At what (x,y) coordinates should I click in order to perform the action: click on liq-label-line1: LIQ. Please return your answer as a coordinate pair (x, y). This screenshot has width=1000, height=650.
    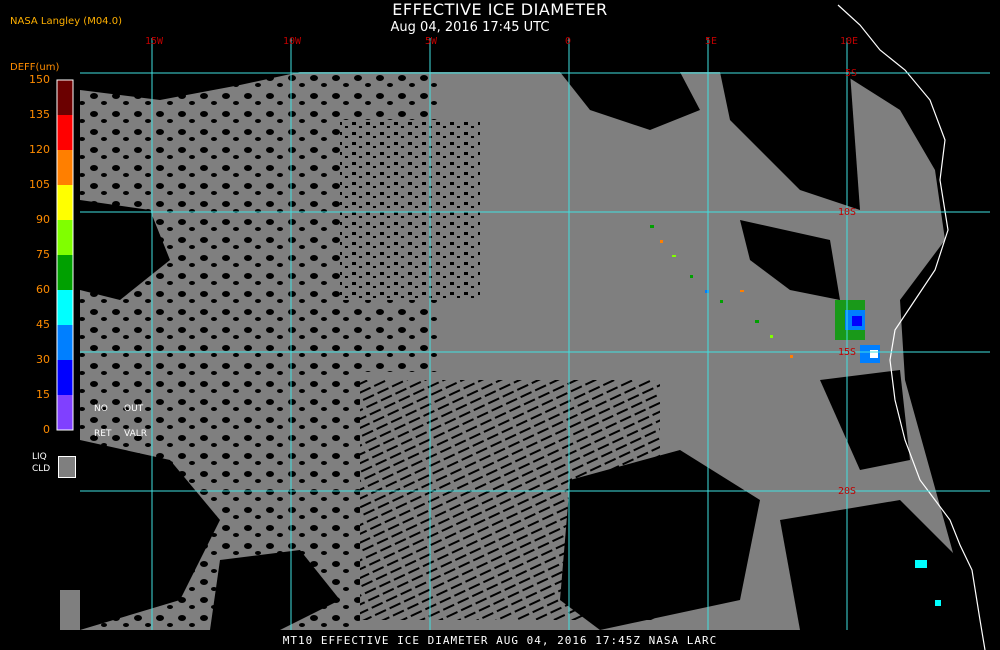
    Looking at the image, I should click on (39, 457).